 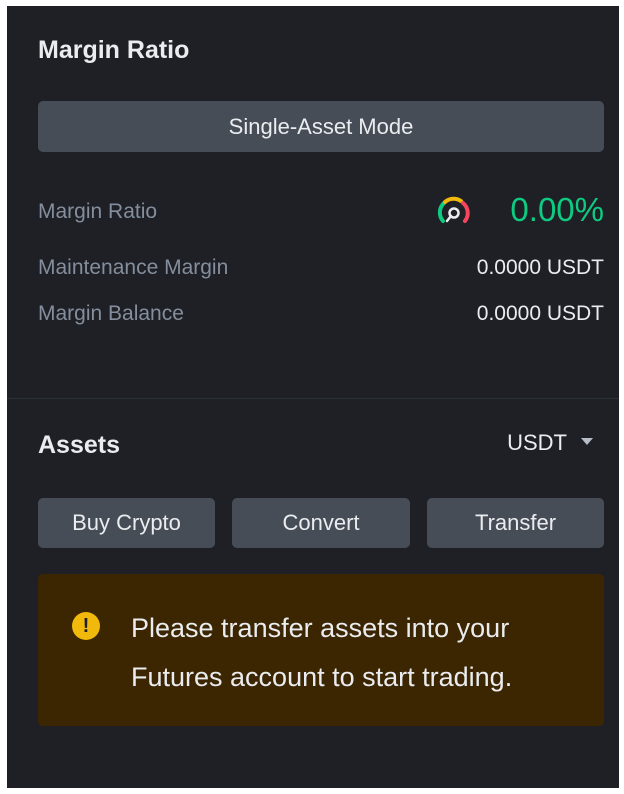 I want to click on margin-ratio-value: 0.00%, so click(x=557, y=209).